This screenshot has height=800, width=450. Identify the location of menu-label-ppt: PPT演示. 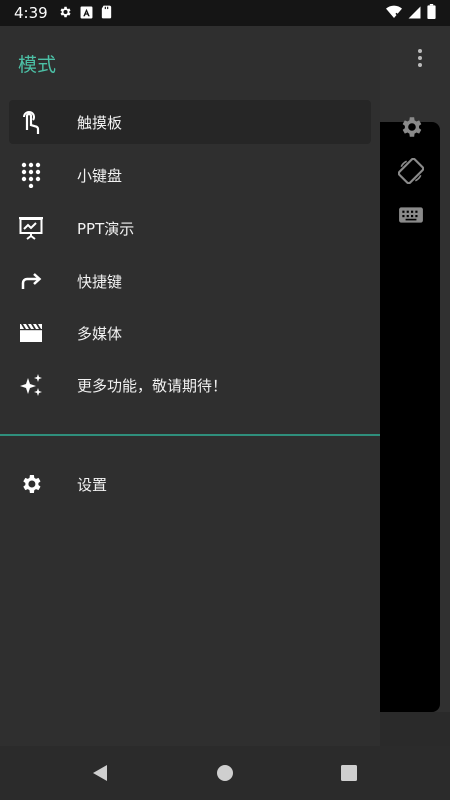
(106, 228).